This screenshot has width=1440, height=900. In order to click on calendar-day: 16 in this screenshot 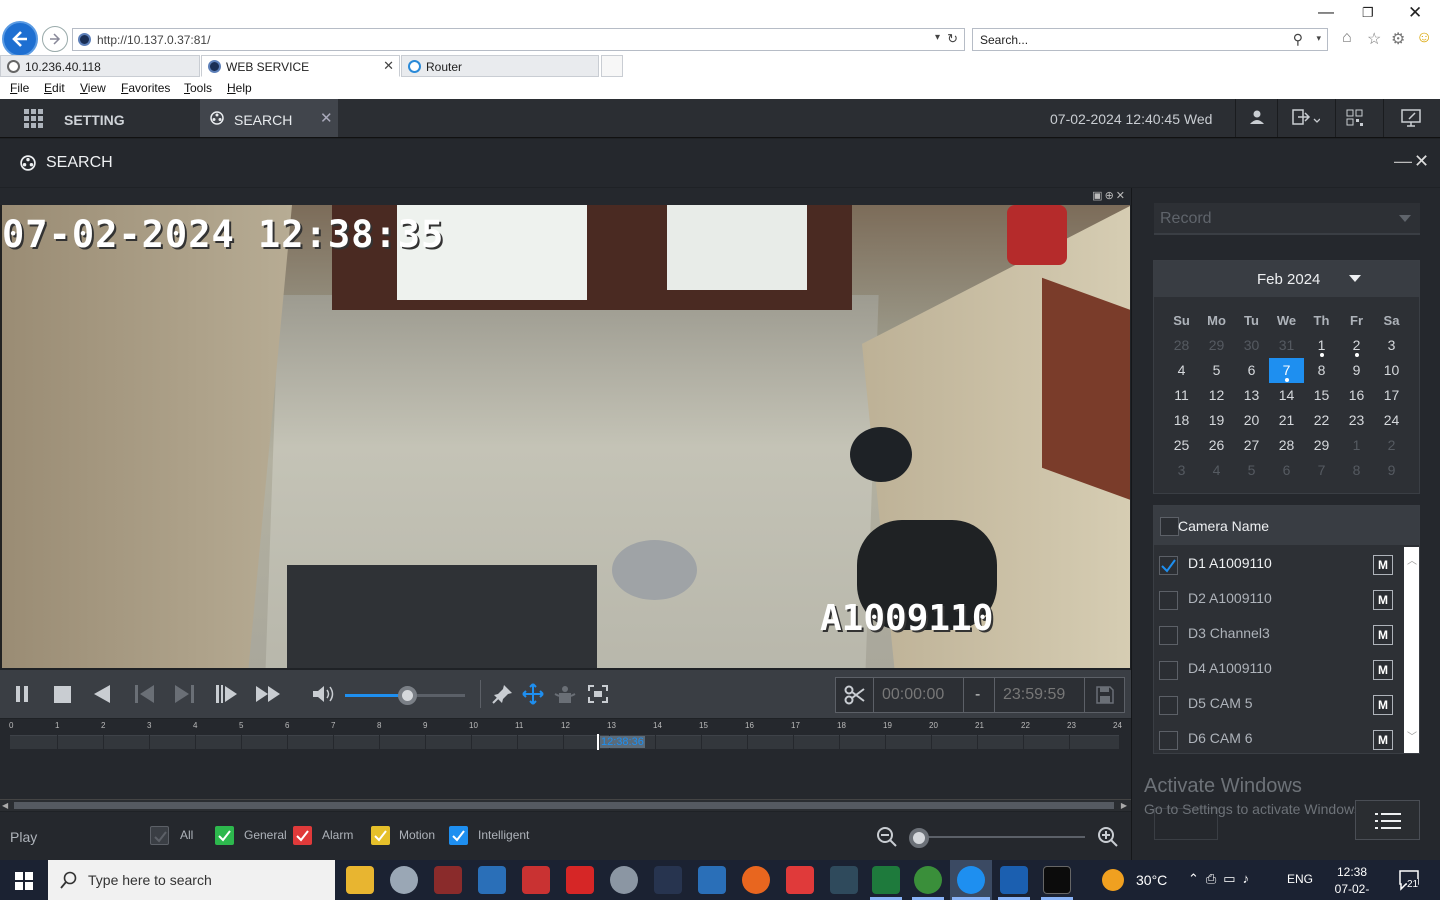, I will do `click(1356, 395)`.